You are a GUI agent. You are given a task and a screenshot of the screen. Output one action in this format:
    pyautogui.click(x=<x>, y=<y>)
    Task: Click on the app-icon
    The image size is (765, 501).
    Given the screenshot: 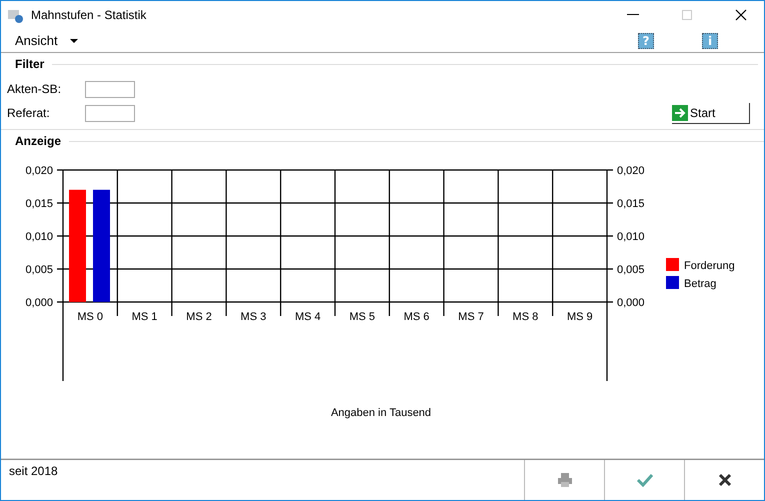 What is the action you would take?
    pyautogui.click(x=15, y=15)
    